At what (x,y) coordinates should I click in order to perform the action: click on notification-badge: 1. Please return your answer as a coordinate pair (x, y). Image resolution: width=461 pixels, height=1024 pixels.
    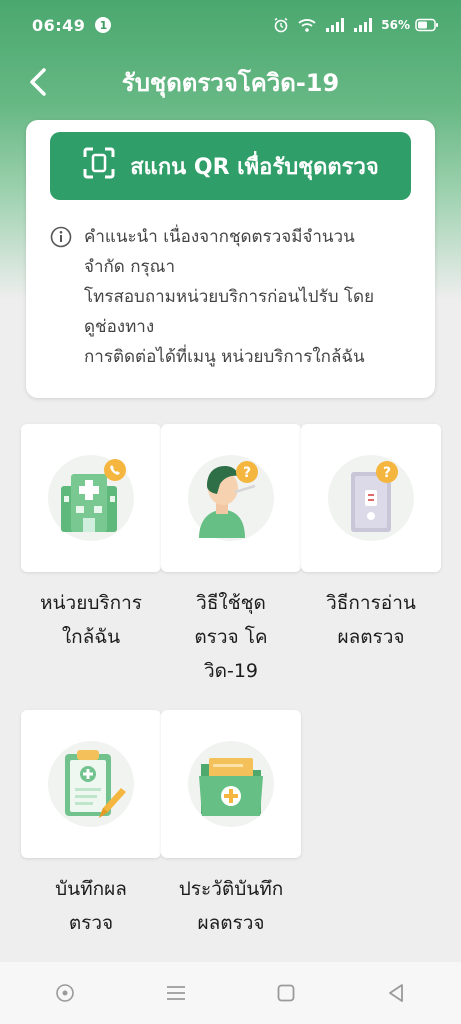
    Looking at the image, I should click on (103, 25).